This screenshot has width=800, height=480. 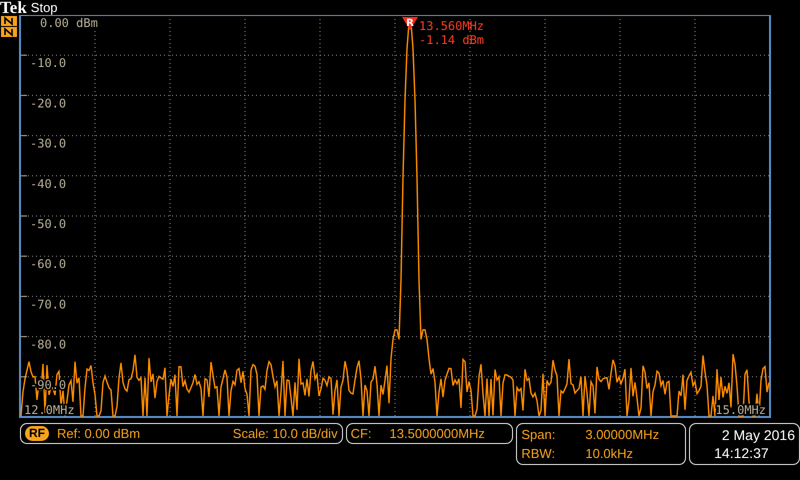 I want to click on marker-frequency: 13.560MHz, so click(x=451, y=26).